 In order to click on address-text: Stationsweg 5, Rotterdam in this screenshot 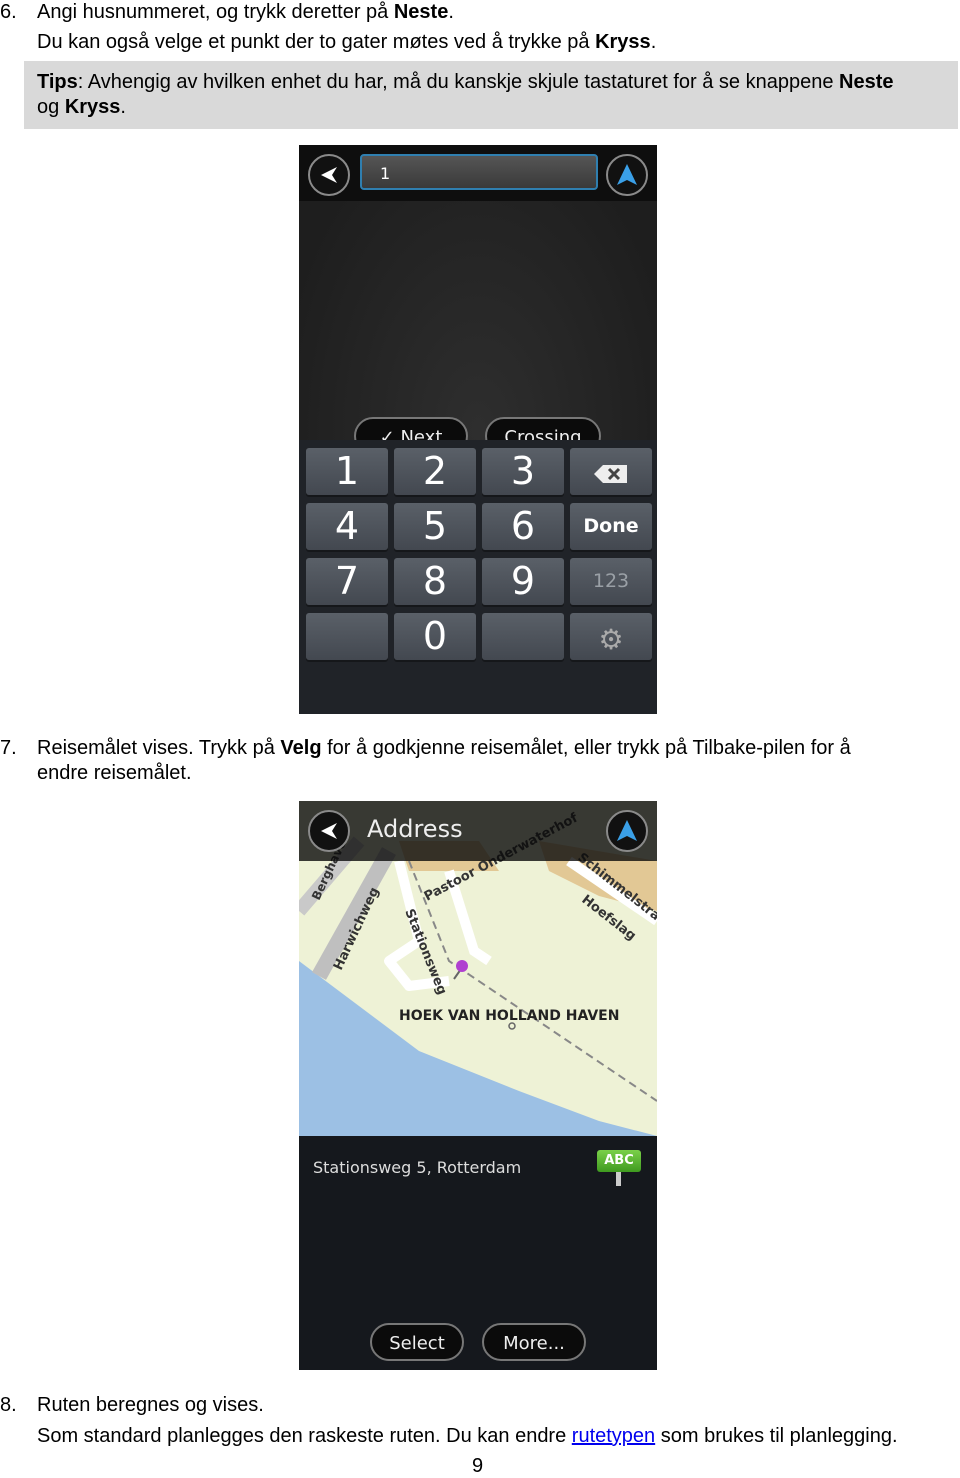, I will do `click(417, 1167)`.